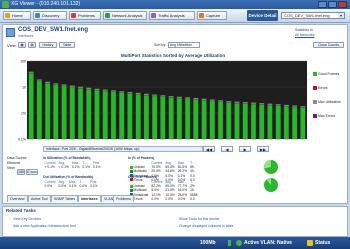 The height and width of the screenshot is (249, 350). What do you see at coordinates (32, 172) in the screenshot?
I see `errors-toggle-button: Errors` at bounding box center [32, 172].